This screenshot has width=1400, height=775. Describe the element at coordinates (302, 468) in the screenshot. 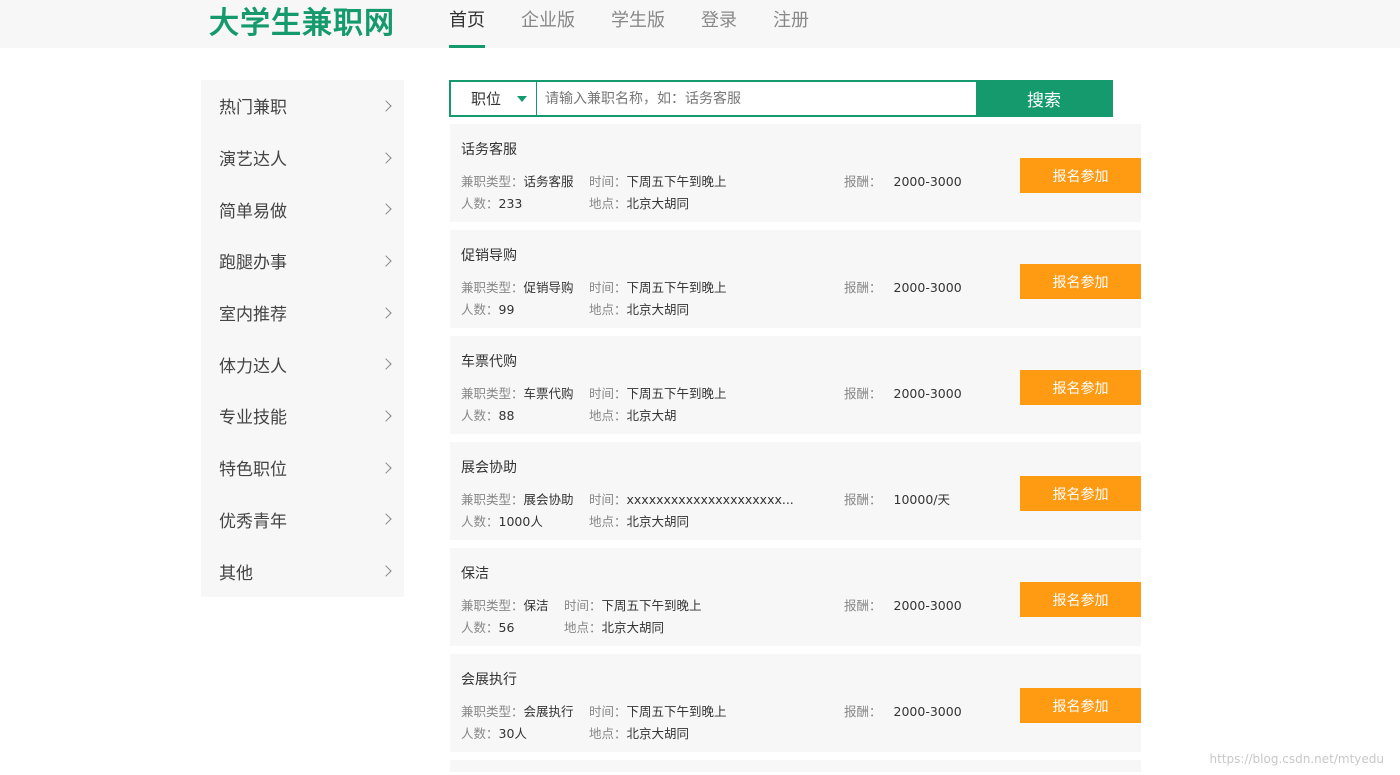

I see `sidebar-item-featured: 特色职位` at that location.